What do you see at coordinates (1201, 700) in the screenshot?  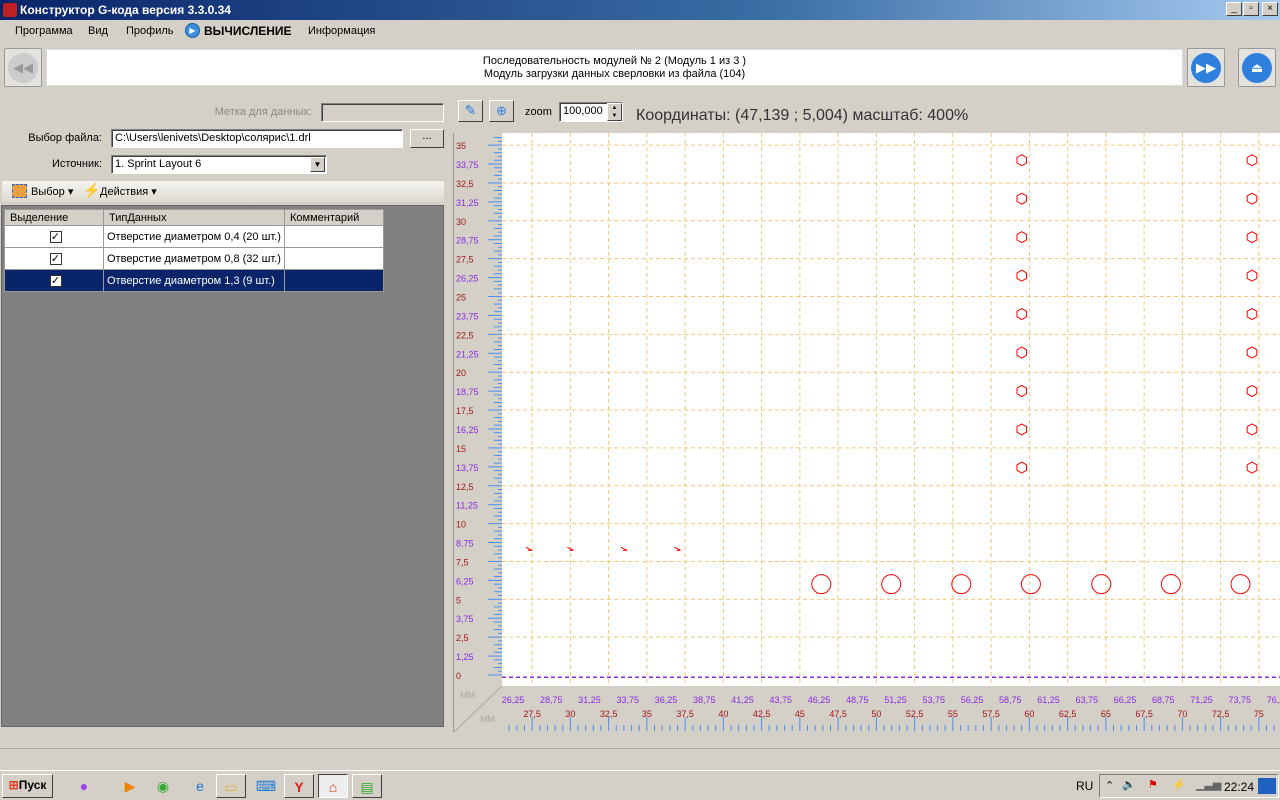 I see `x-tick-label: 71,25` at bounding box center [1201, 700].